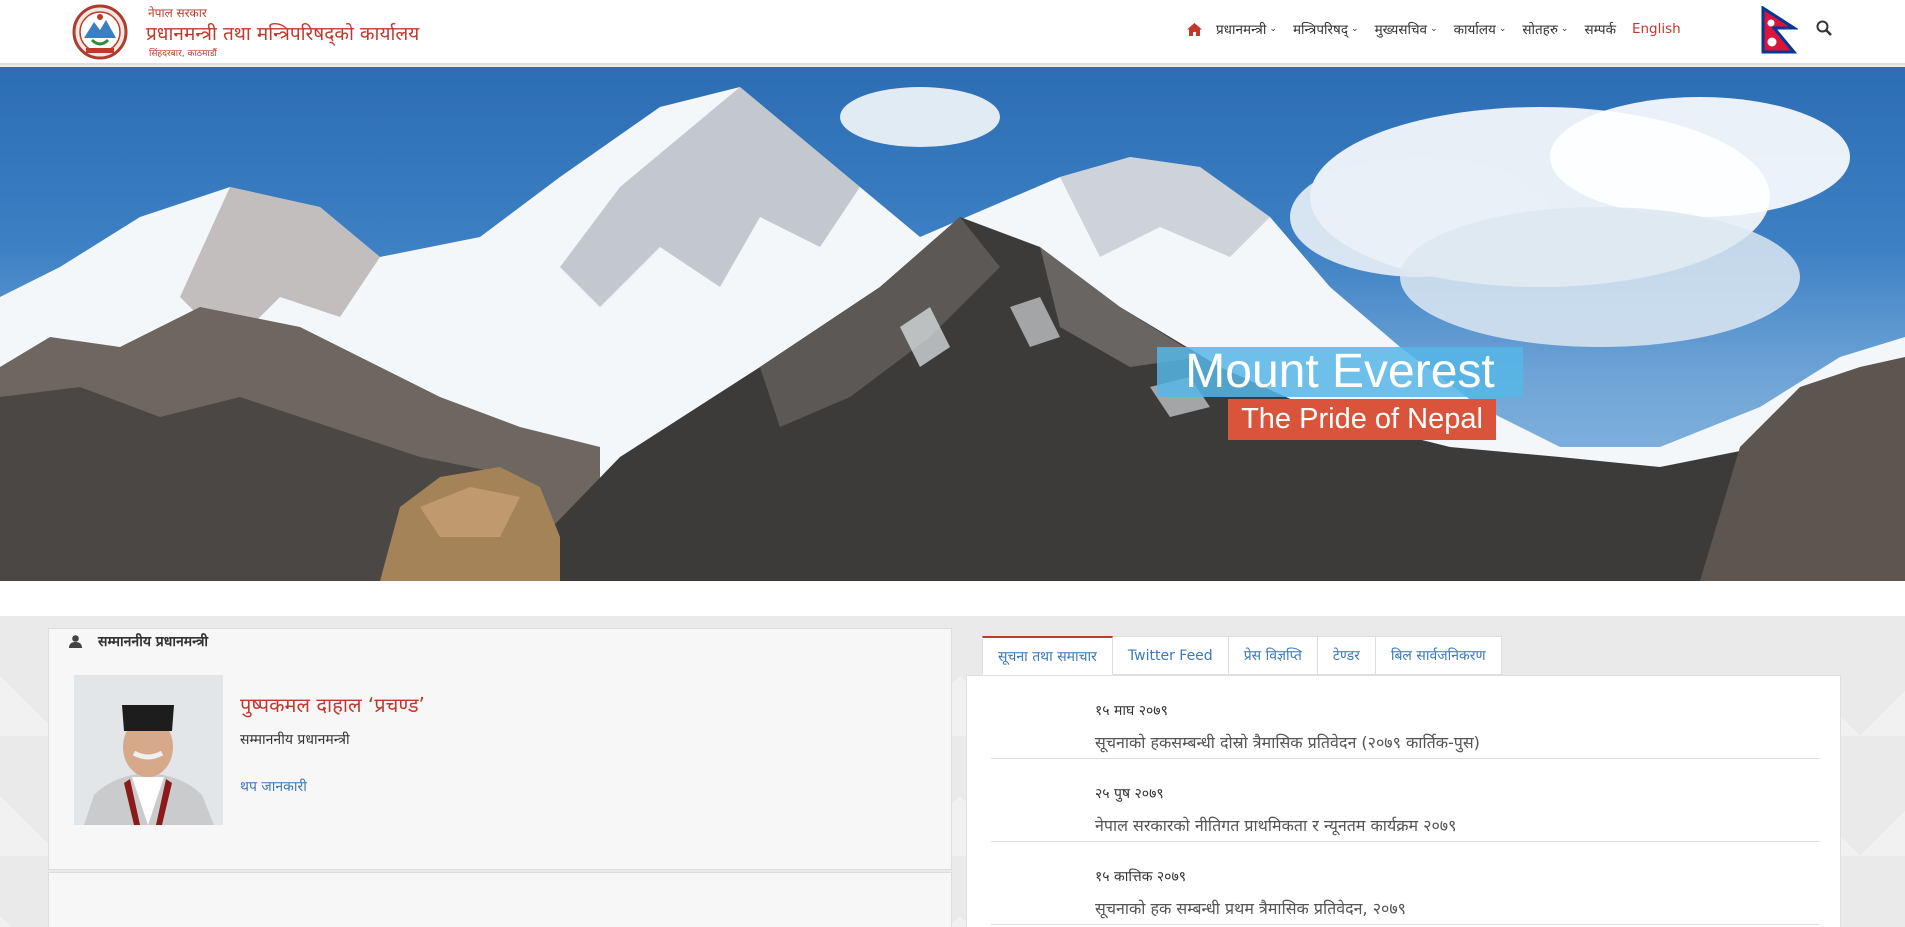 The height and width of the screenshot is (927, 1905). What do you see at coordinates (1320, 30) in the screenshot?
I see `nav-item-label: मन्त्रिपरिषद्` at bounding box center [1320, 30].